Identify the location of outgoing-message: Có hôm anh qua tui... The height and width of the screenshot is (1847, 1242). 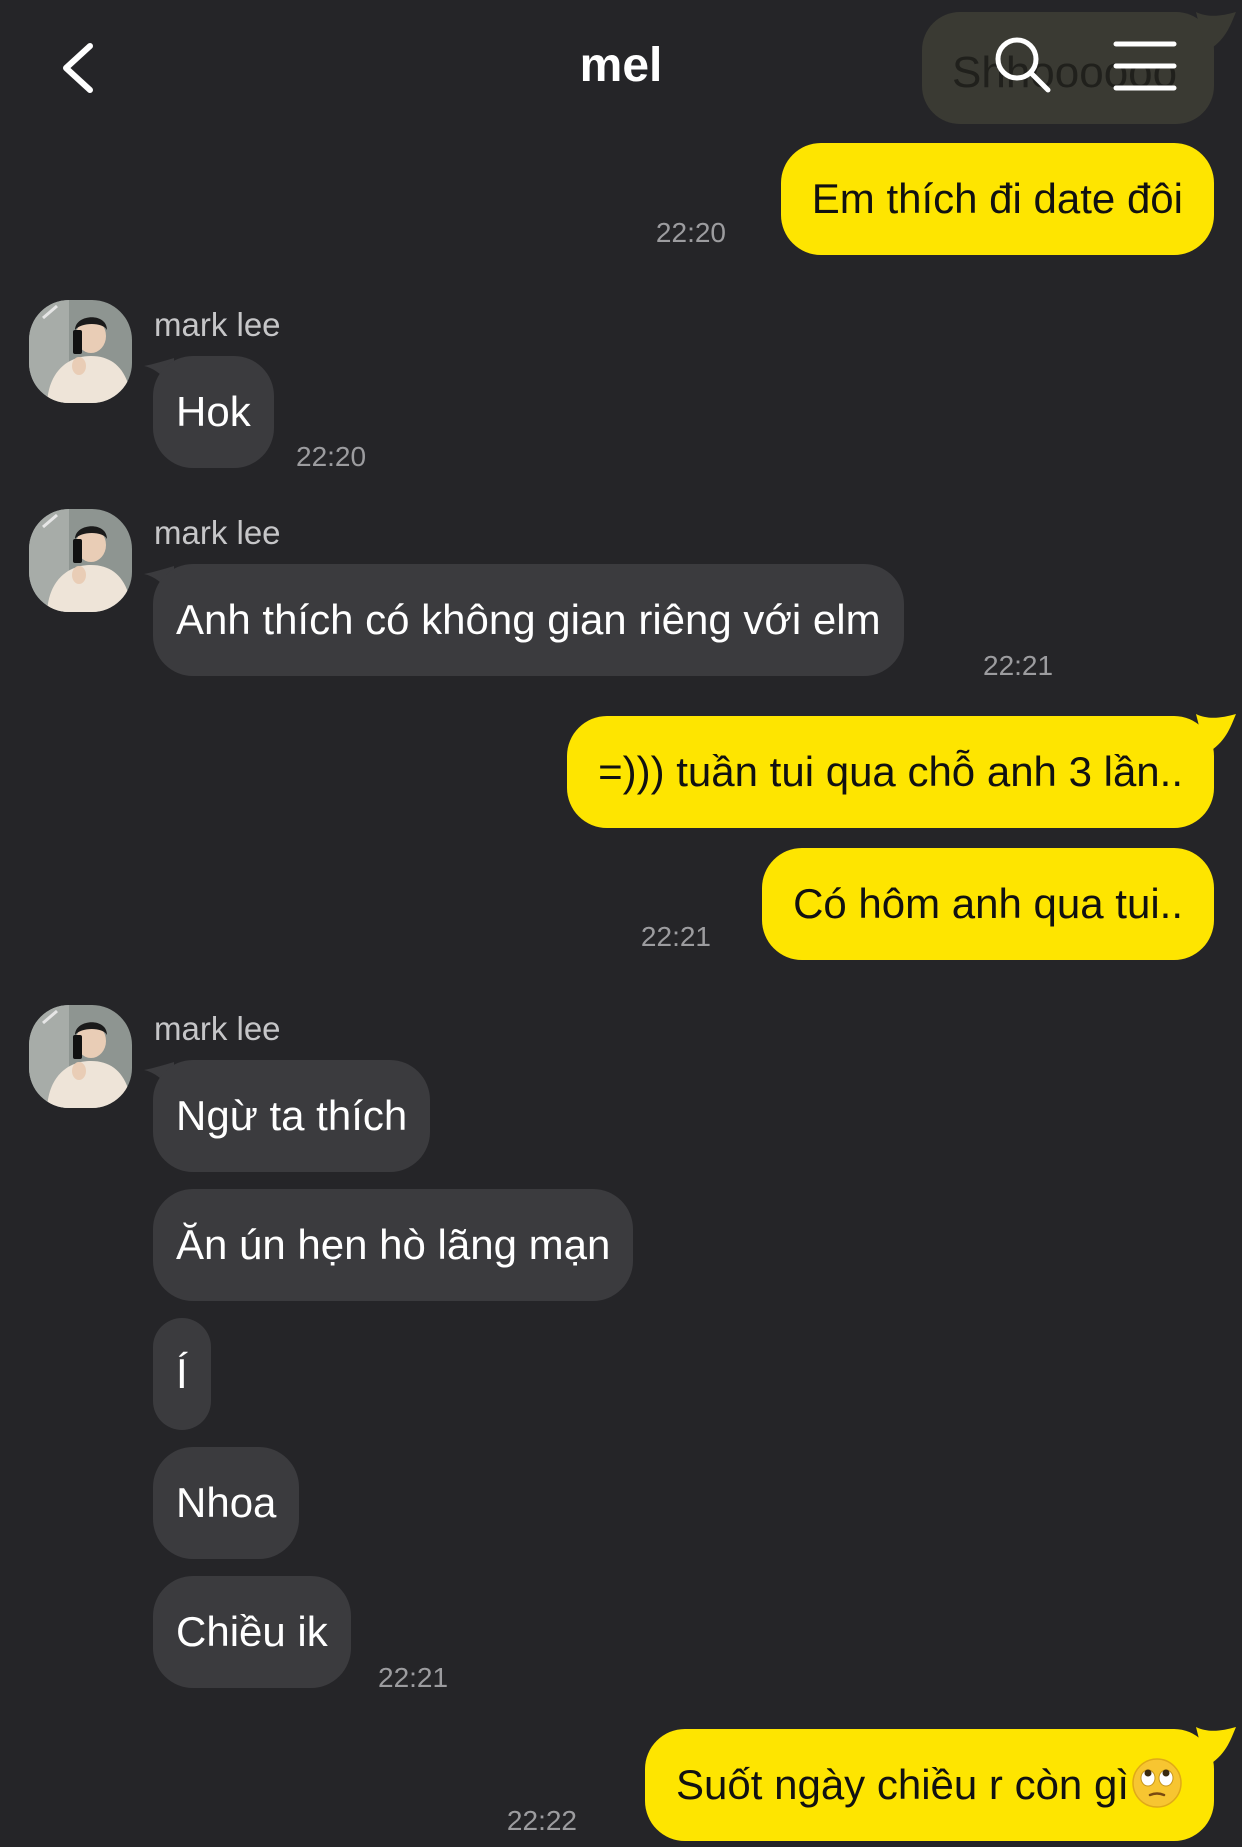
(988, 904).